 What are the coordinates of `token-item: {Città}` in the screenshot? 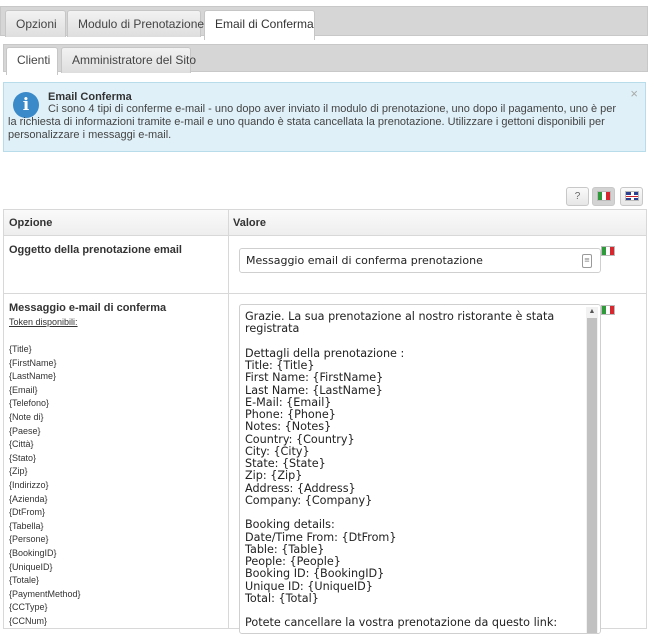 It's located at (21, 444).